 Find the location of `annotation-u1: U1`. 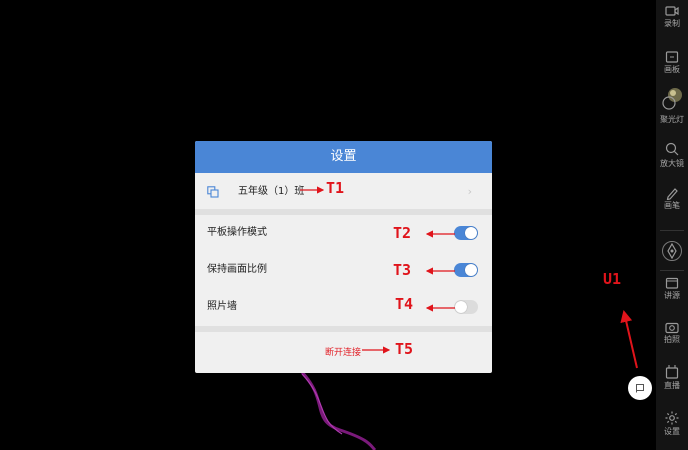

annotation-u1: U1 is located at coordinates (612, 279).